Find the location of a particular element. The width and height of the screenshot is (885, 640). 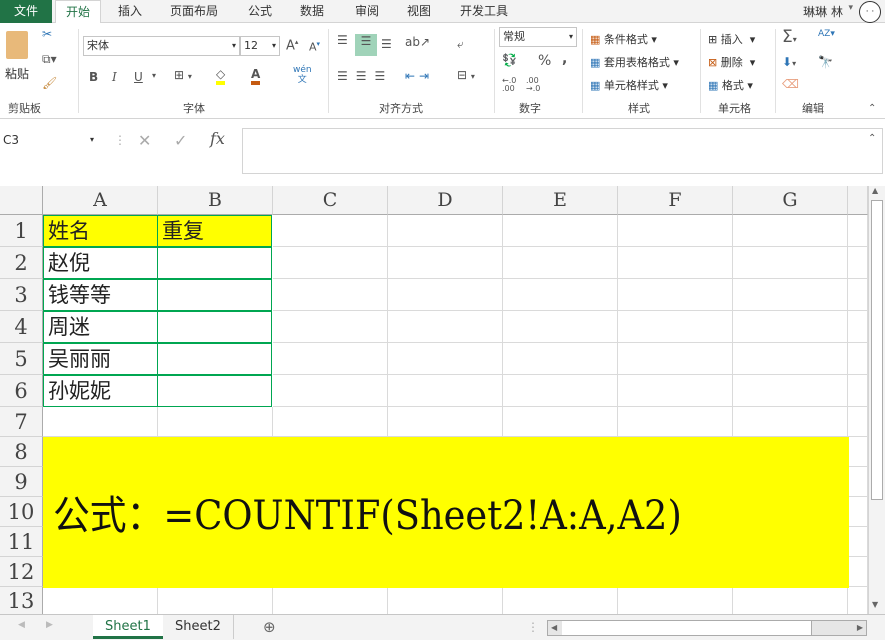

increase-decimal-icon: ←.0.00 is located at coordinates (509, 85).